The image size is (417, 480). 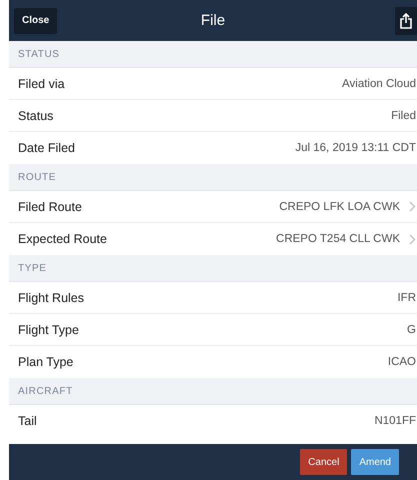 I want to click on row-label: Tail, so click(x=28, y=421).